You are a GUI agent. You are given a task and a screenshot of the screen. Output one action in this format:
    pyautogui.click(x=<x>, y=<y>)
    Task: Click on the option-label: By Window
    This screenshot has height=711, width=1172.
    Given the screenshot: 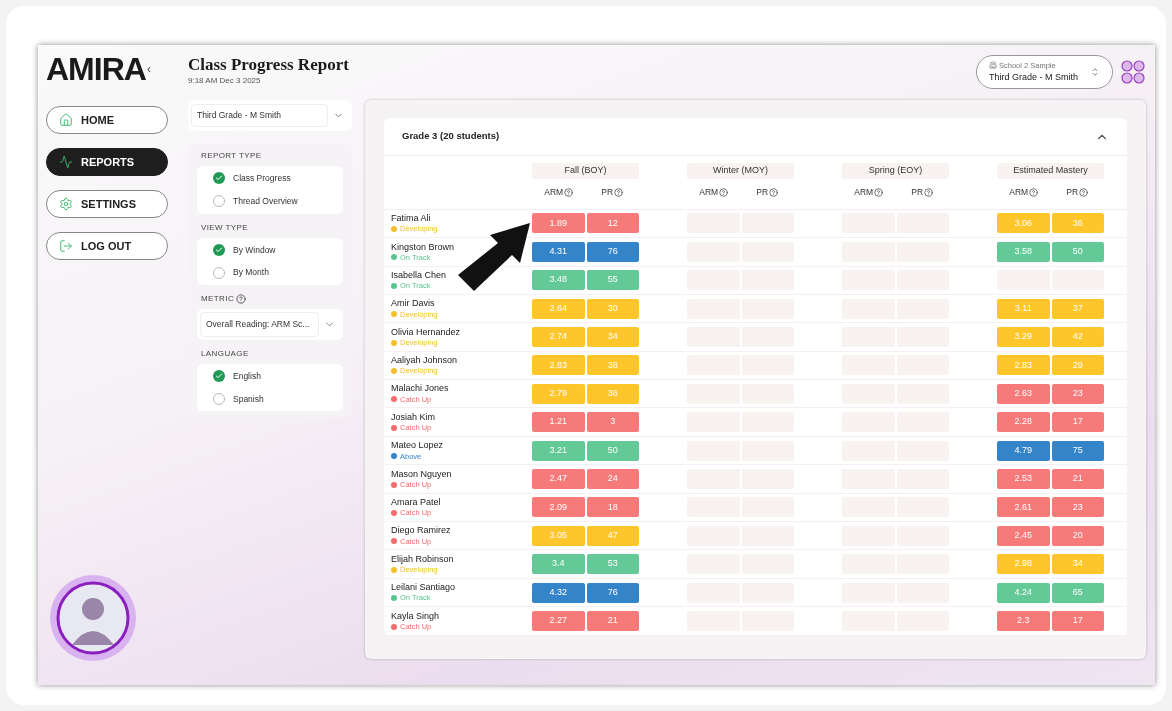 What is the action you would take?
    pyautogui.click(x=254, y=250)
    